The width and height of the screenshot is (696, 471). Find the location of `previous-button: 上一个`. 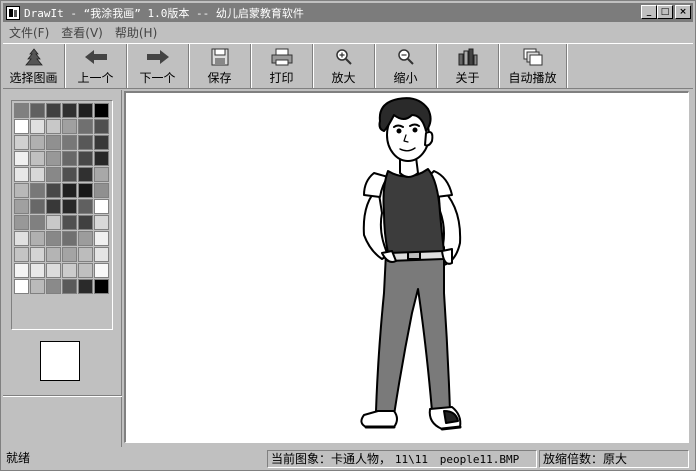

previous-button: 上一个 is located at coordinates (96, 66).